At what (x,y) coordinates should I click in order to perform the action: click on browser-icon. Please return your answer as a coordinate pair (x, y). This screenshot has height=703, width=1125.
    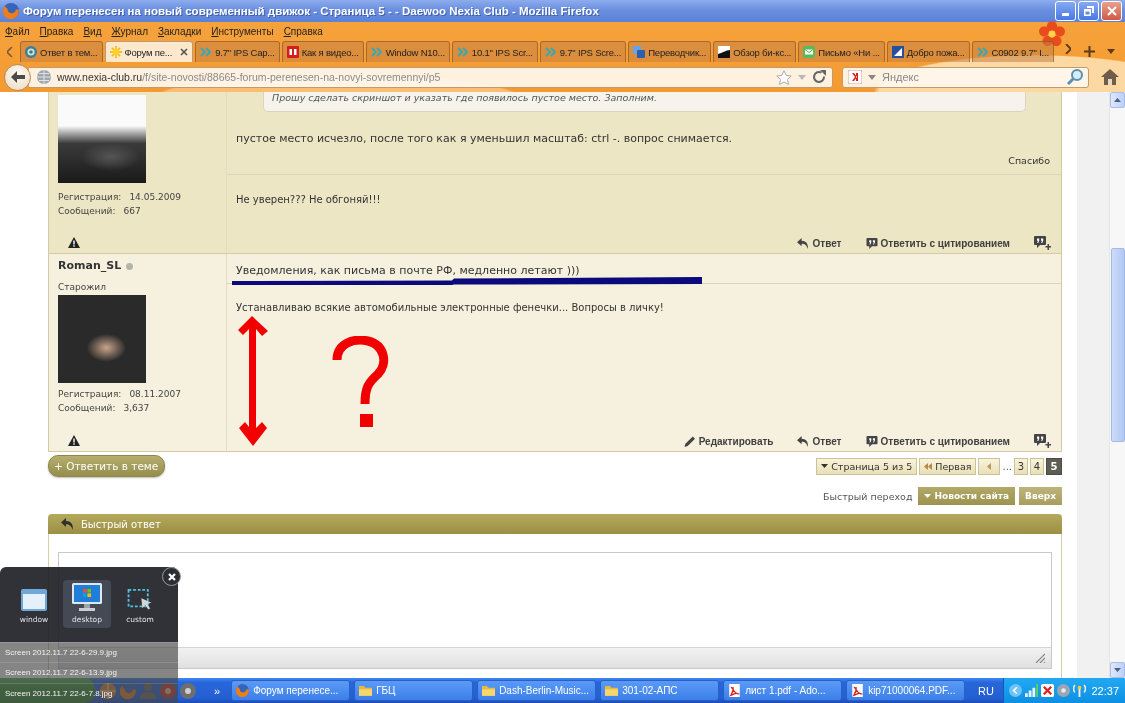
    Looking at the image, I should click on (11, 11).